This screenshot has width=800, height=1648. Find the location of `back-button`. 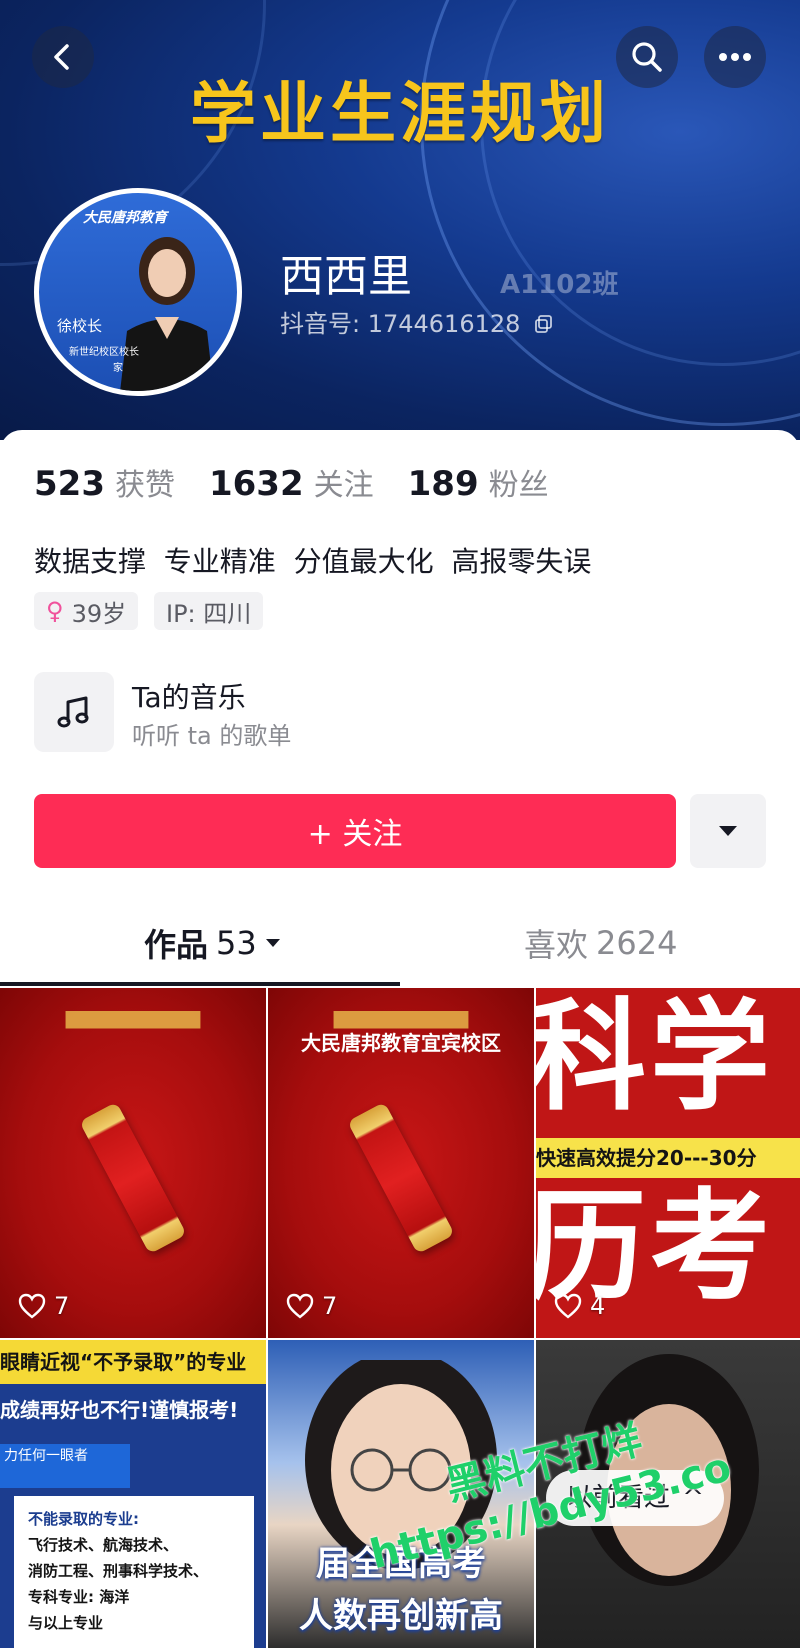

back-button is located at coordinates (63, 57).